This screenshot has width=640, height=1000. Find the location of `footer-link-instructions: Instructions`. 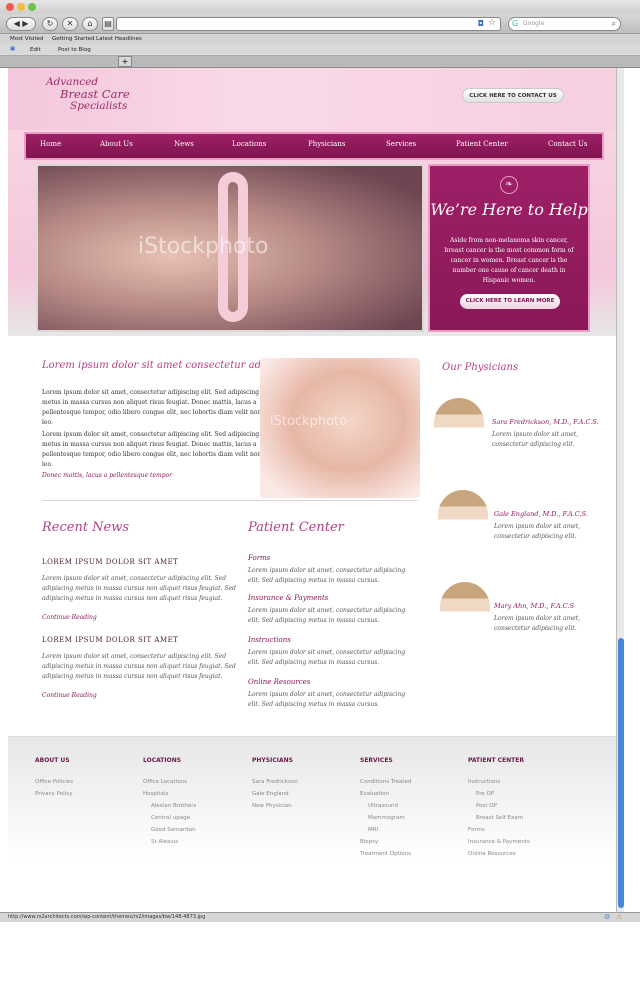

footer-link-instructions: Instructions is located at coordinates (484, 782).